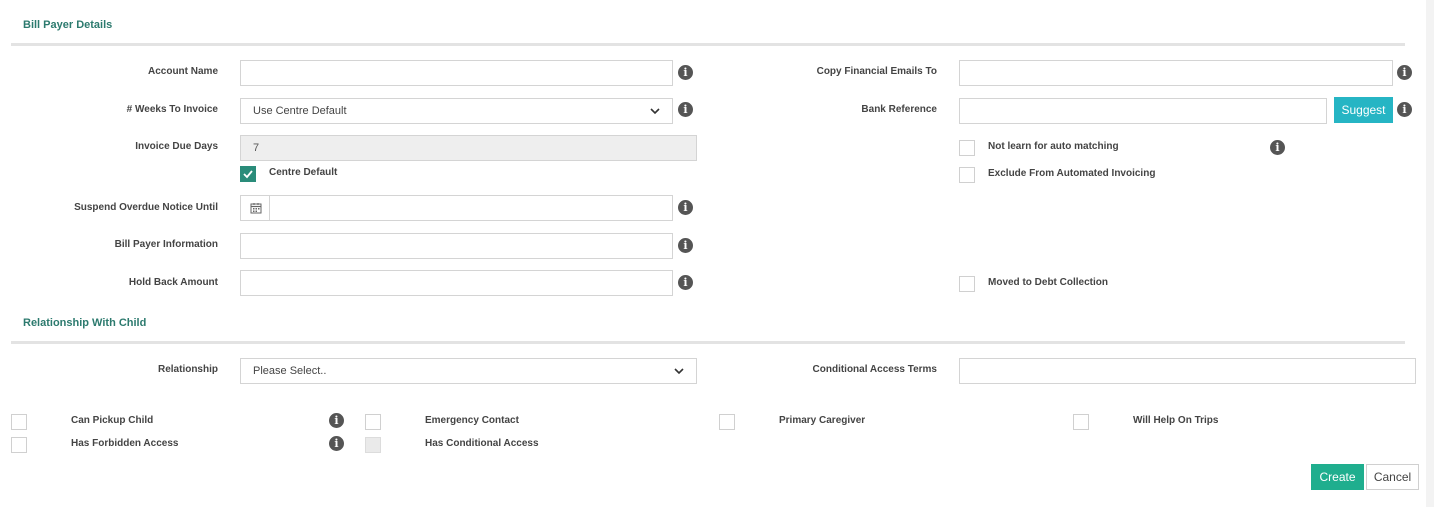 The image size is (1434, 507). Describe the element at coordinates (182, 71) in the screenshot. I see `account-name-label: Account Name` at that location.